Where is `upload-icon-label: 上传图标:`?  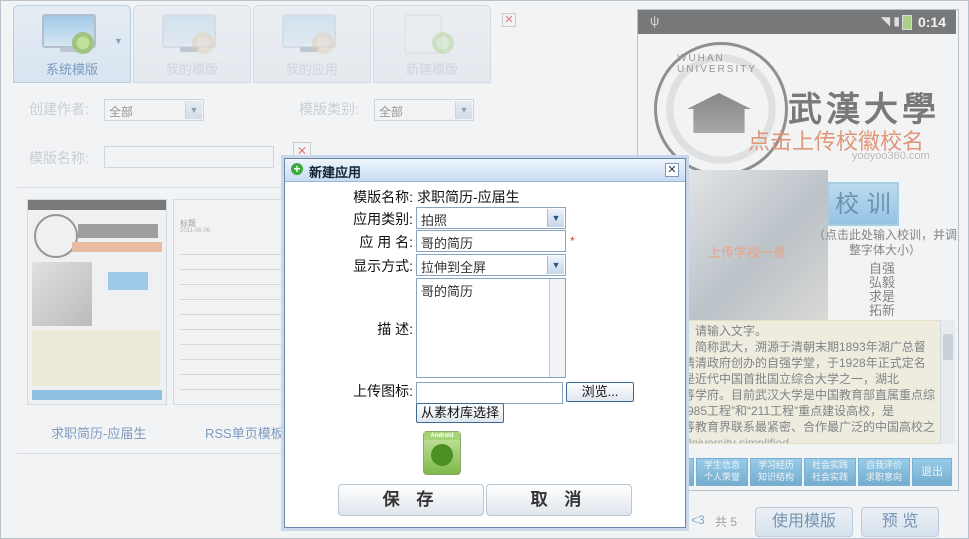 upload-icon-label: 上传图标: is located at coordinates (383, 391).